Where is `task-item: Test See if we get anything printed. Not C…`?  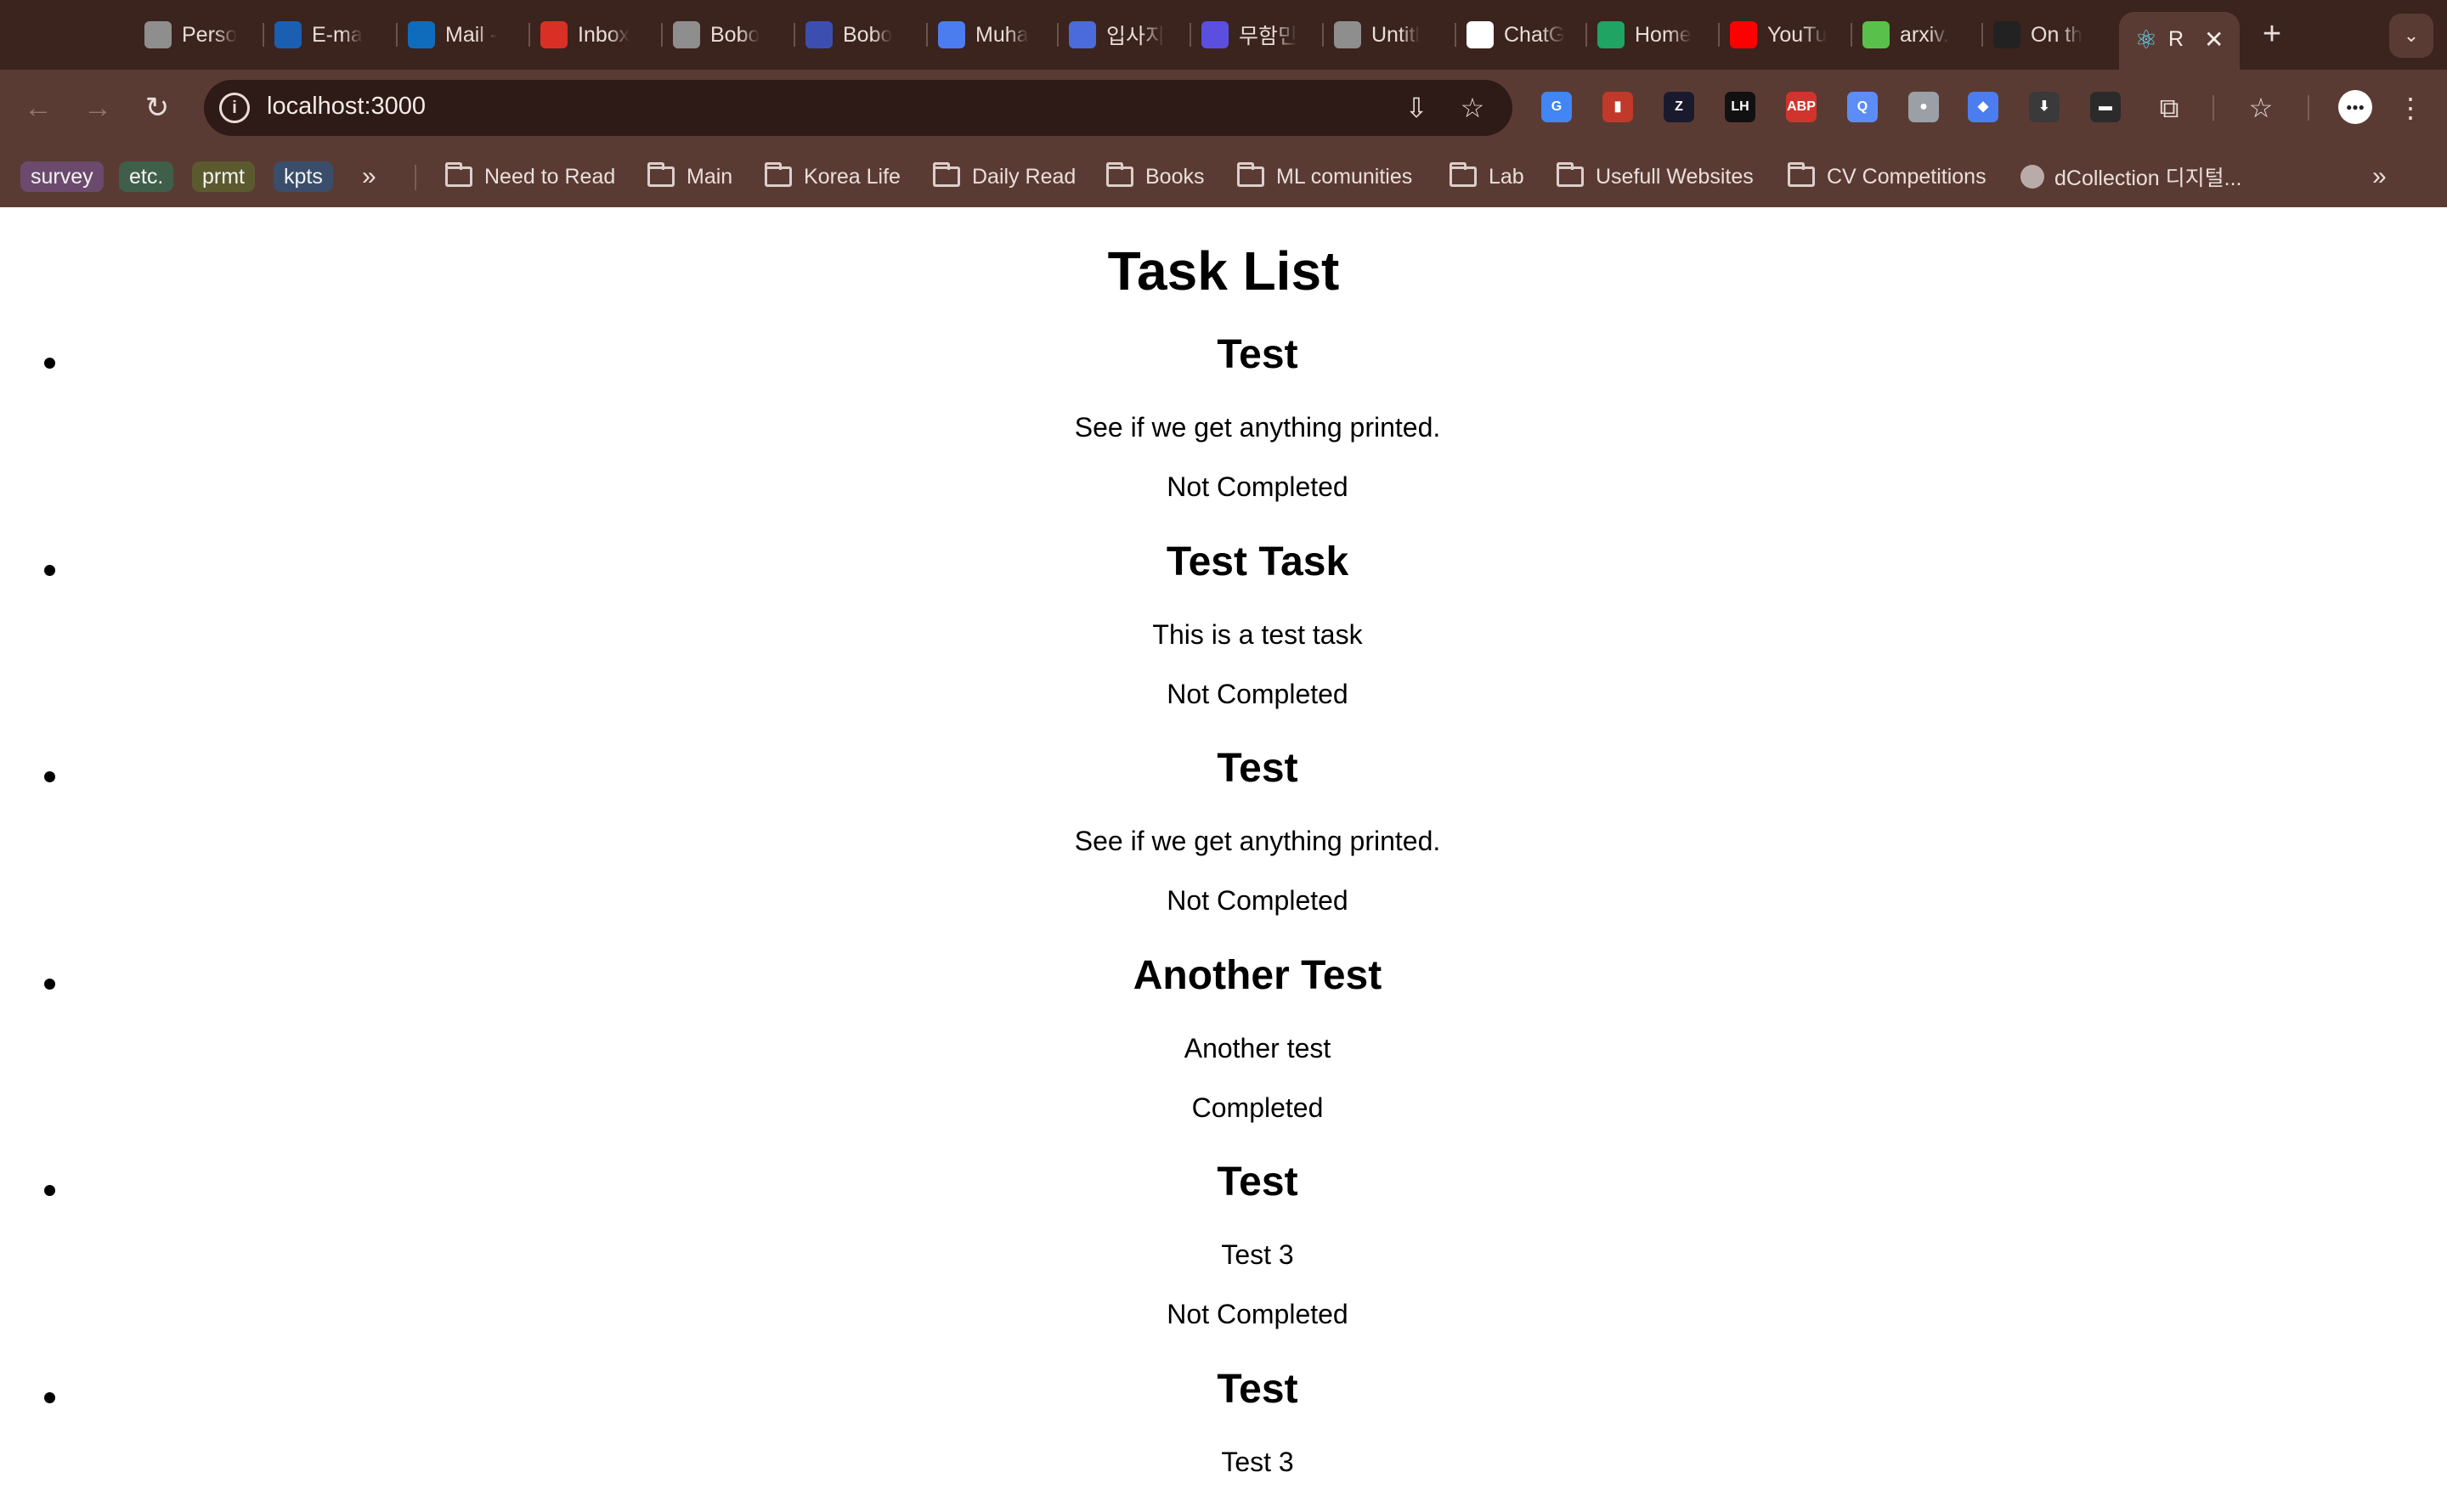
task-item: Test See if we get anything printed. Not C… is located at coordinates (1223, 848).